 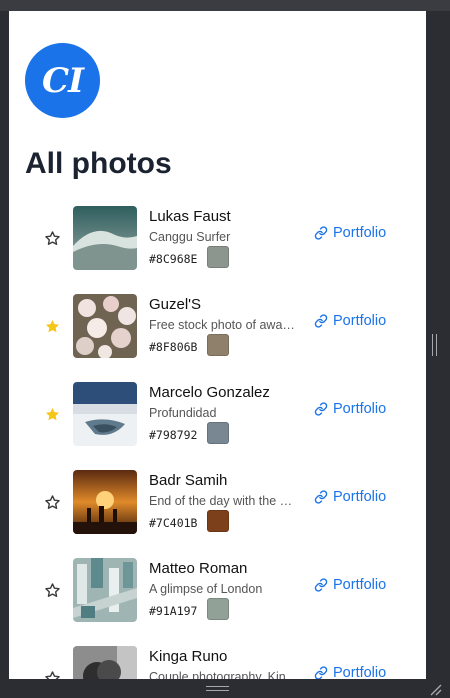 I want to click on page-title: All photos, so click(x=98, y=163).